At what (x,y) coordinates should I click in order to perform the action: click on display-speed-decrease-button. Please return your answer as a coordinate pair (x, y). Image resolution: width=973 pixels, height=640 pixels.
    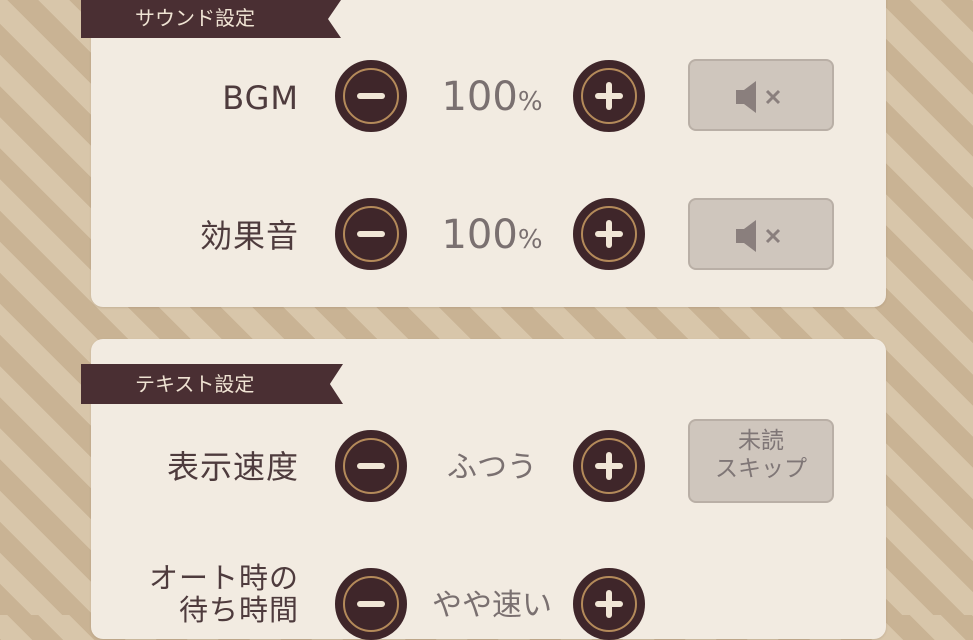
    Looking at the image, I should click on (371, 466).